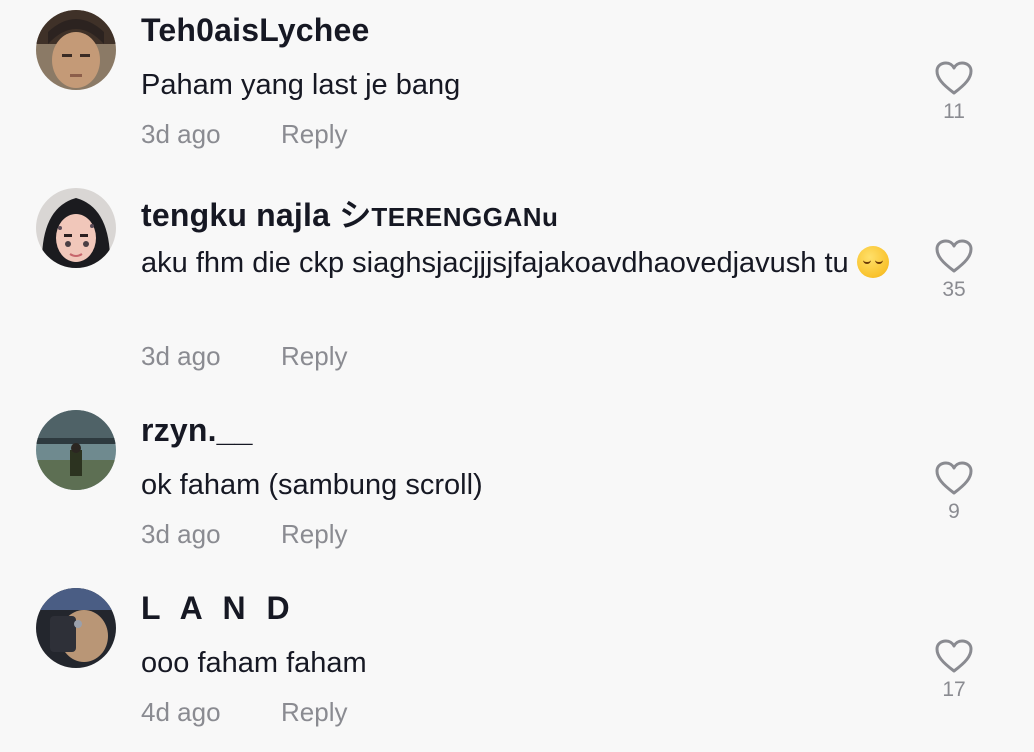 This screenshot has width=1034, height=752. Describe the element at coordinates (954, 689) in the screenshot. I see `like-count: 17` at that location.